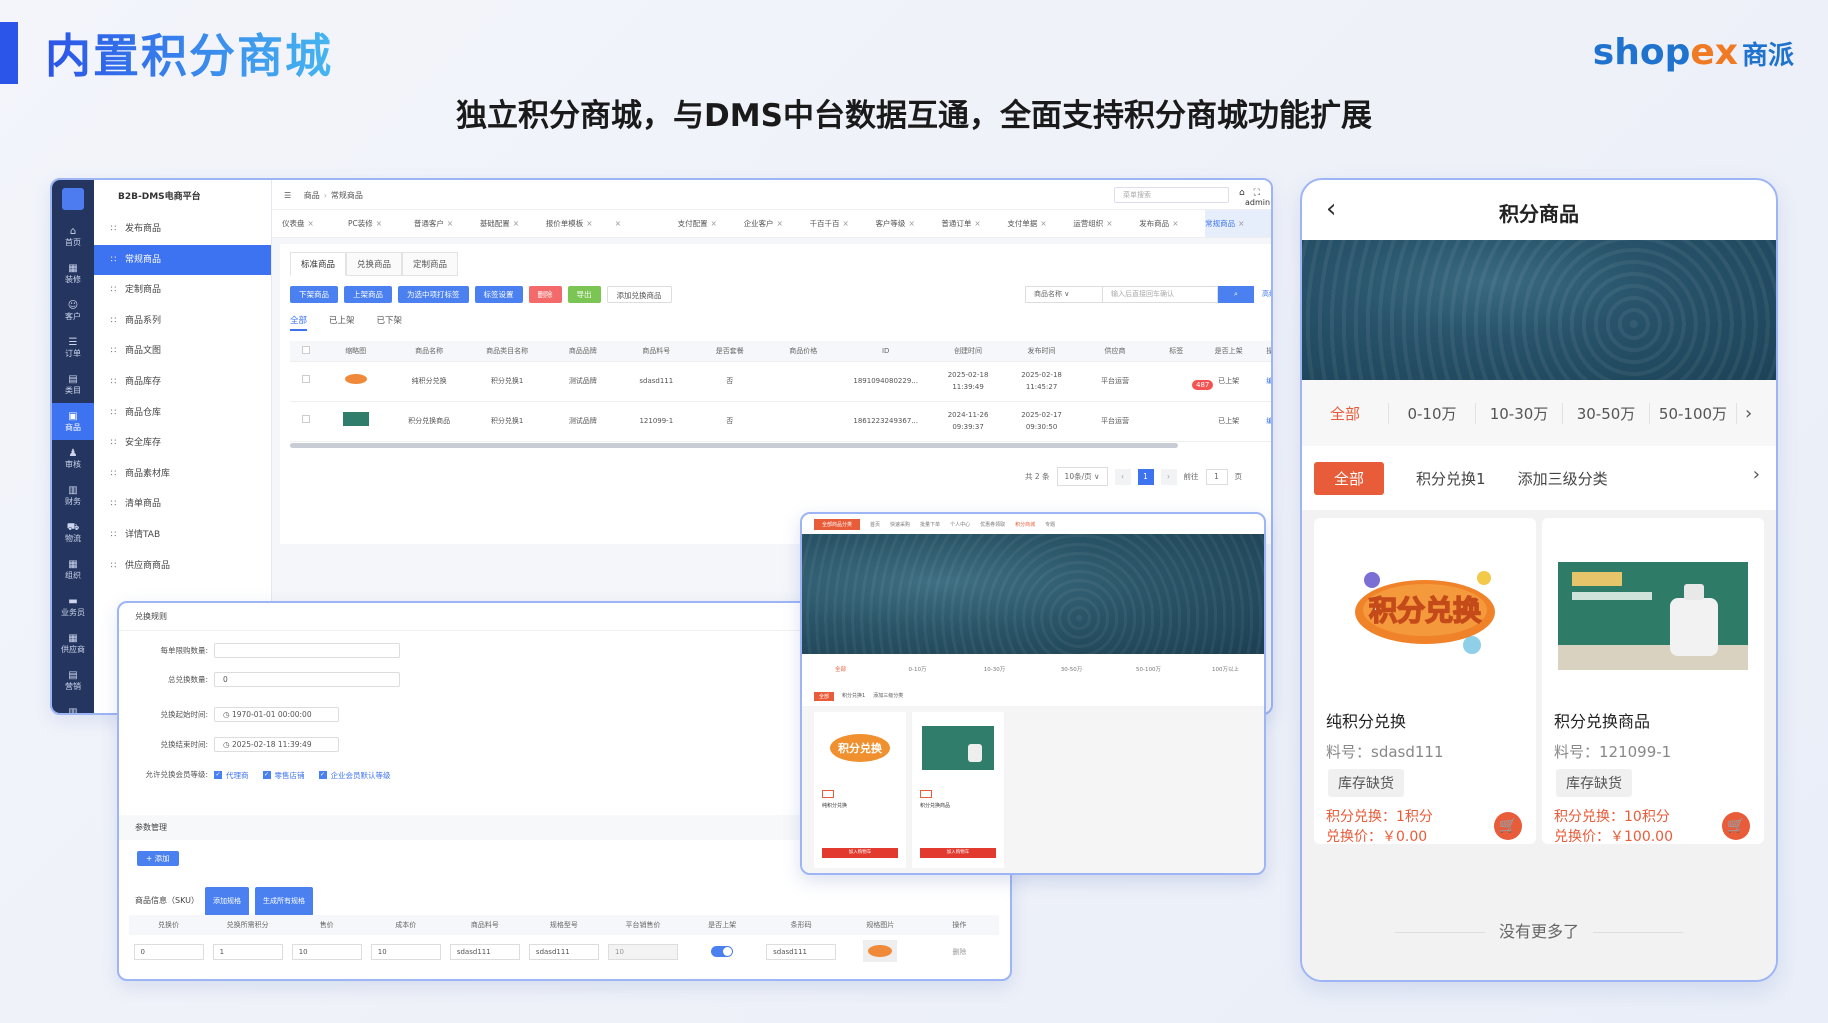  I want to click on points-range-item: 50-100万, so click(1693, 413).